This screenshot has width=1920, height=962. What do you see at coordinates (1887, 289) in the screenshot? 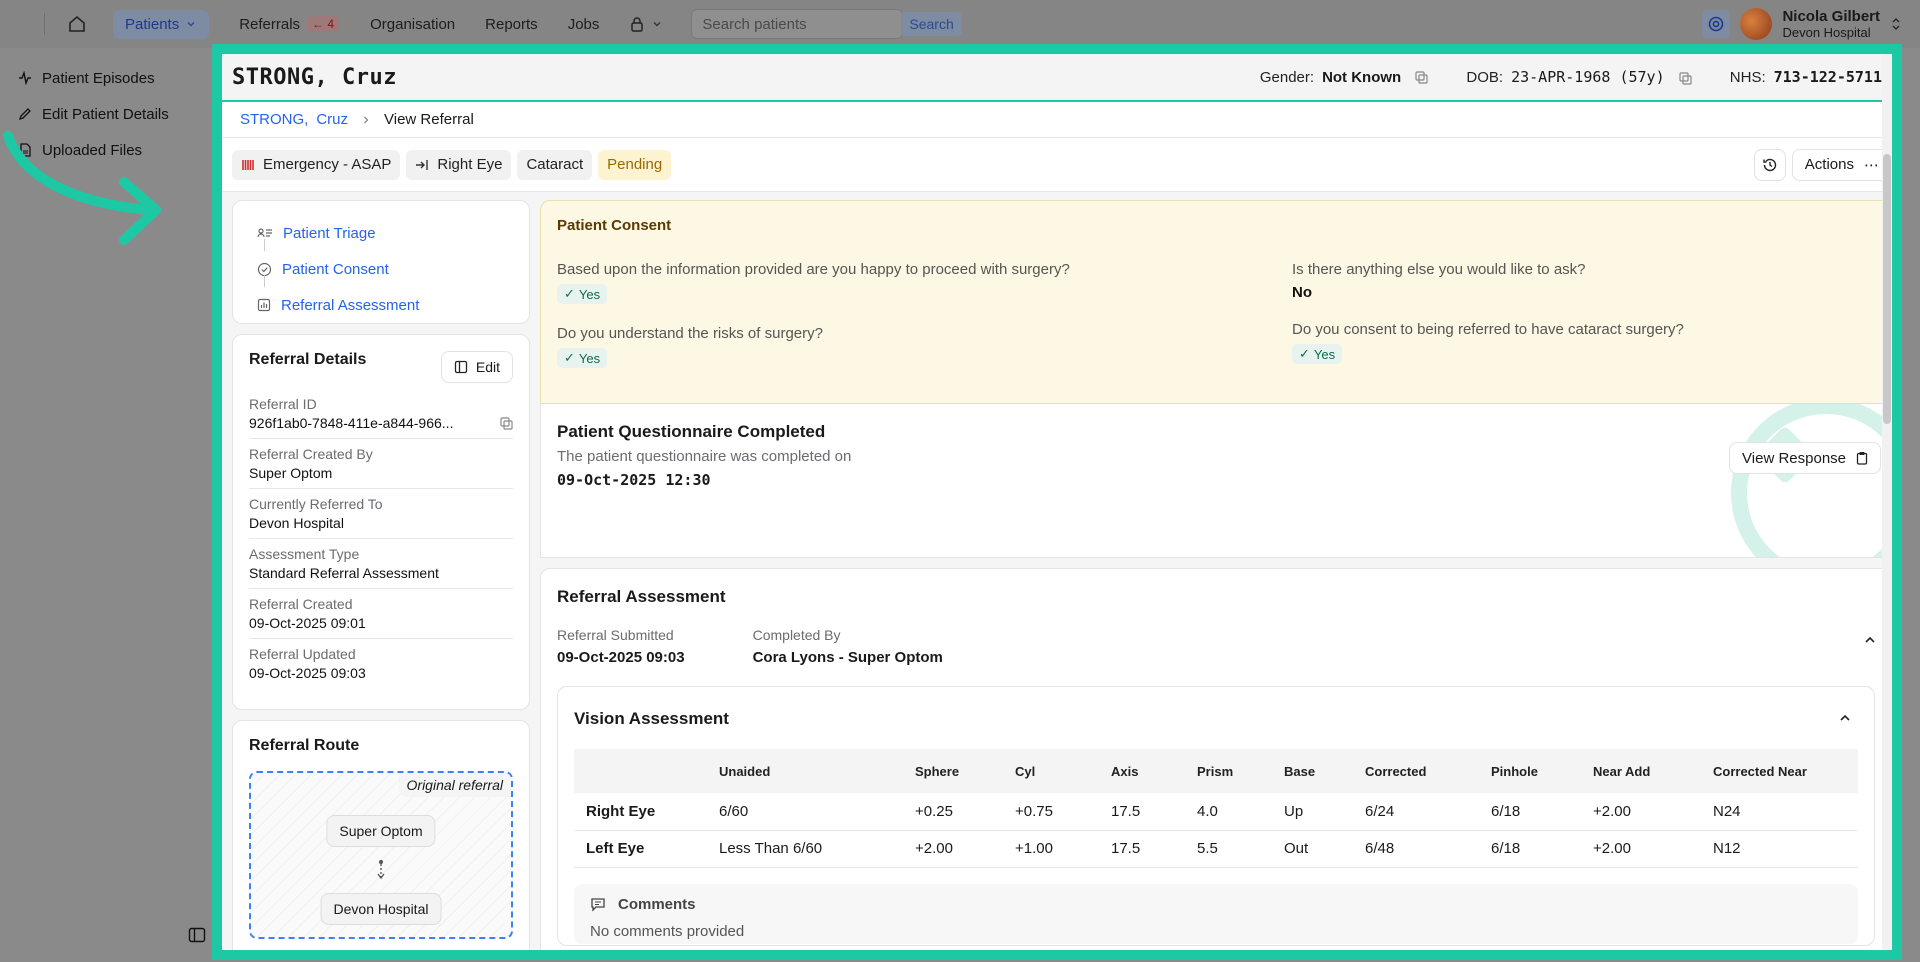
I see `scrollbar-thumb` at bounding box center [1887, 289].